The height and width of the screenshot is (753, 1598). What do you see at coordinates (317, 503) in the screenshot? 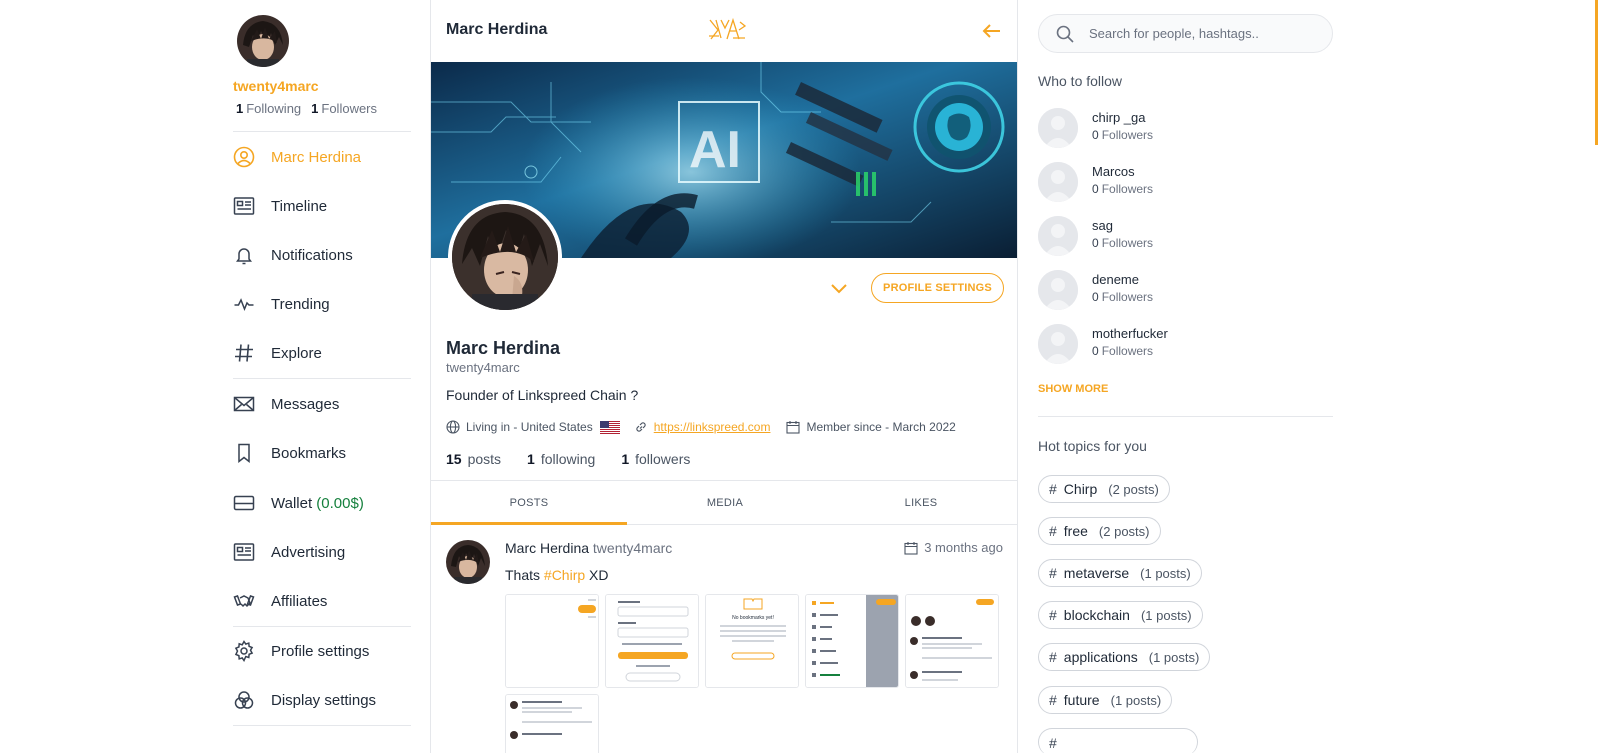
I see `sidebar-item-label: Wallet (0.00$)` at bounding box center [317, 503].